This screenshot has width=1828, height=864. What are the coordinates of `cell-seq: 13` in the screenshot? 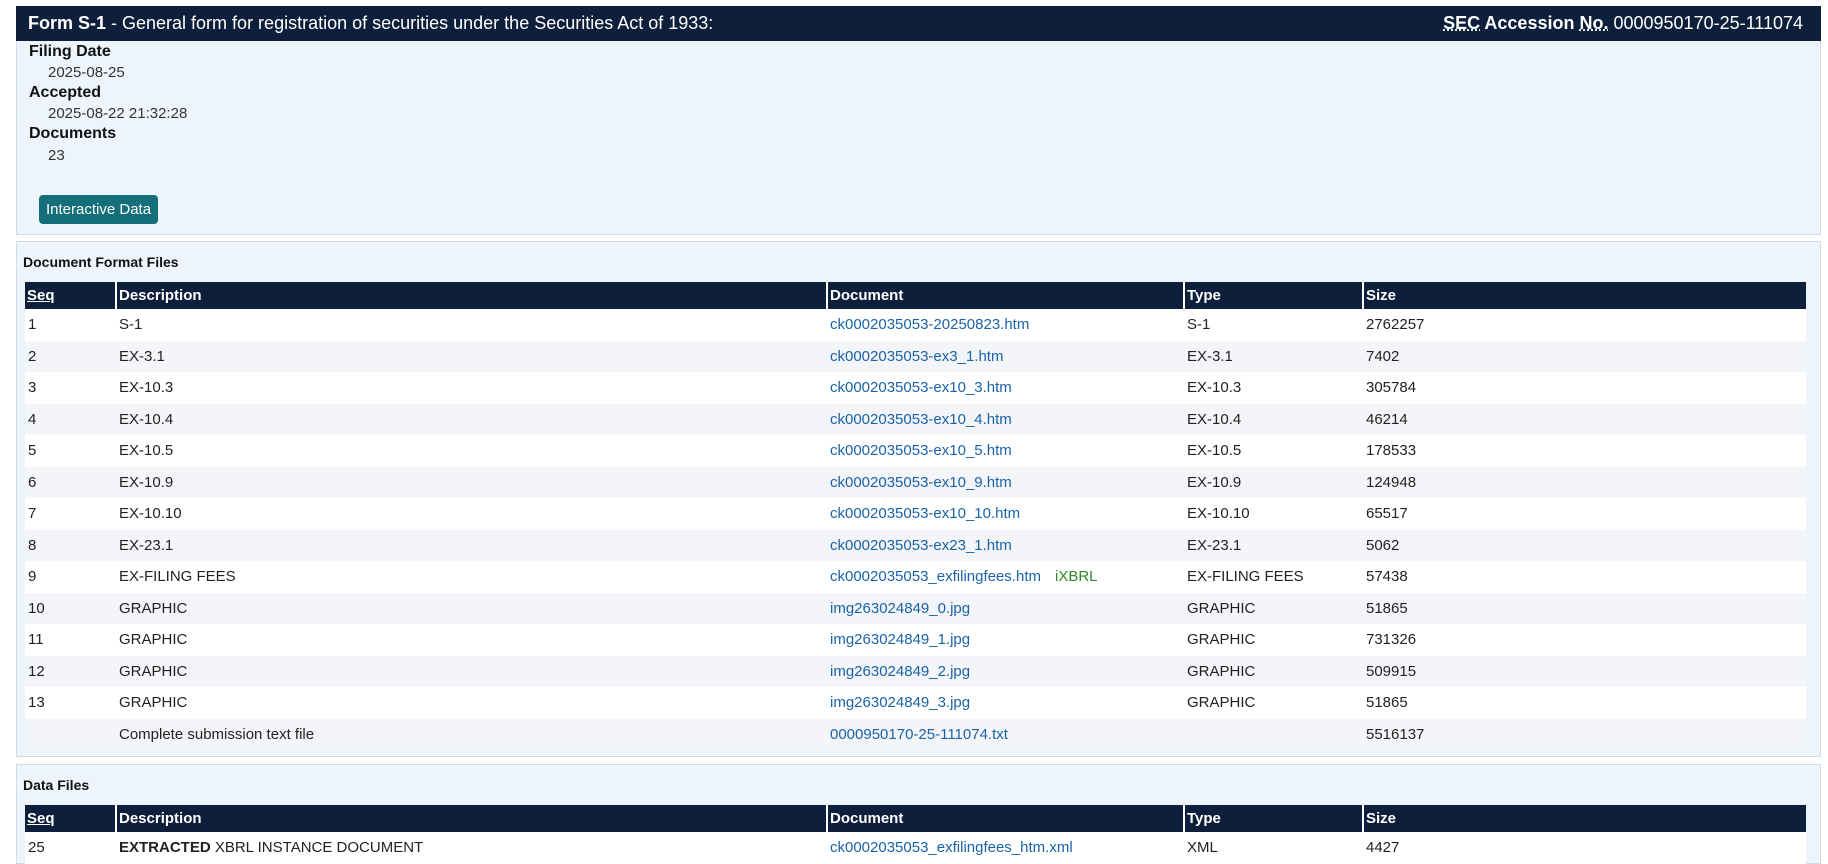 It's located at (70, 703).